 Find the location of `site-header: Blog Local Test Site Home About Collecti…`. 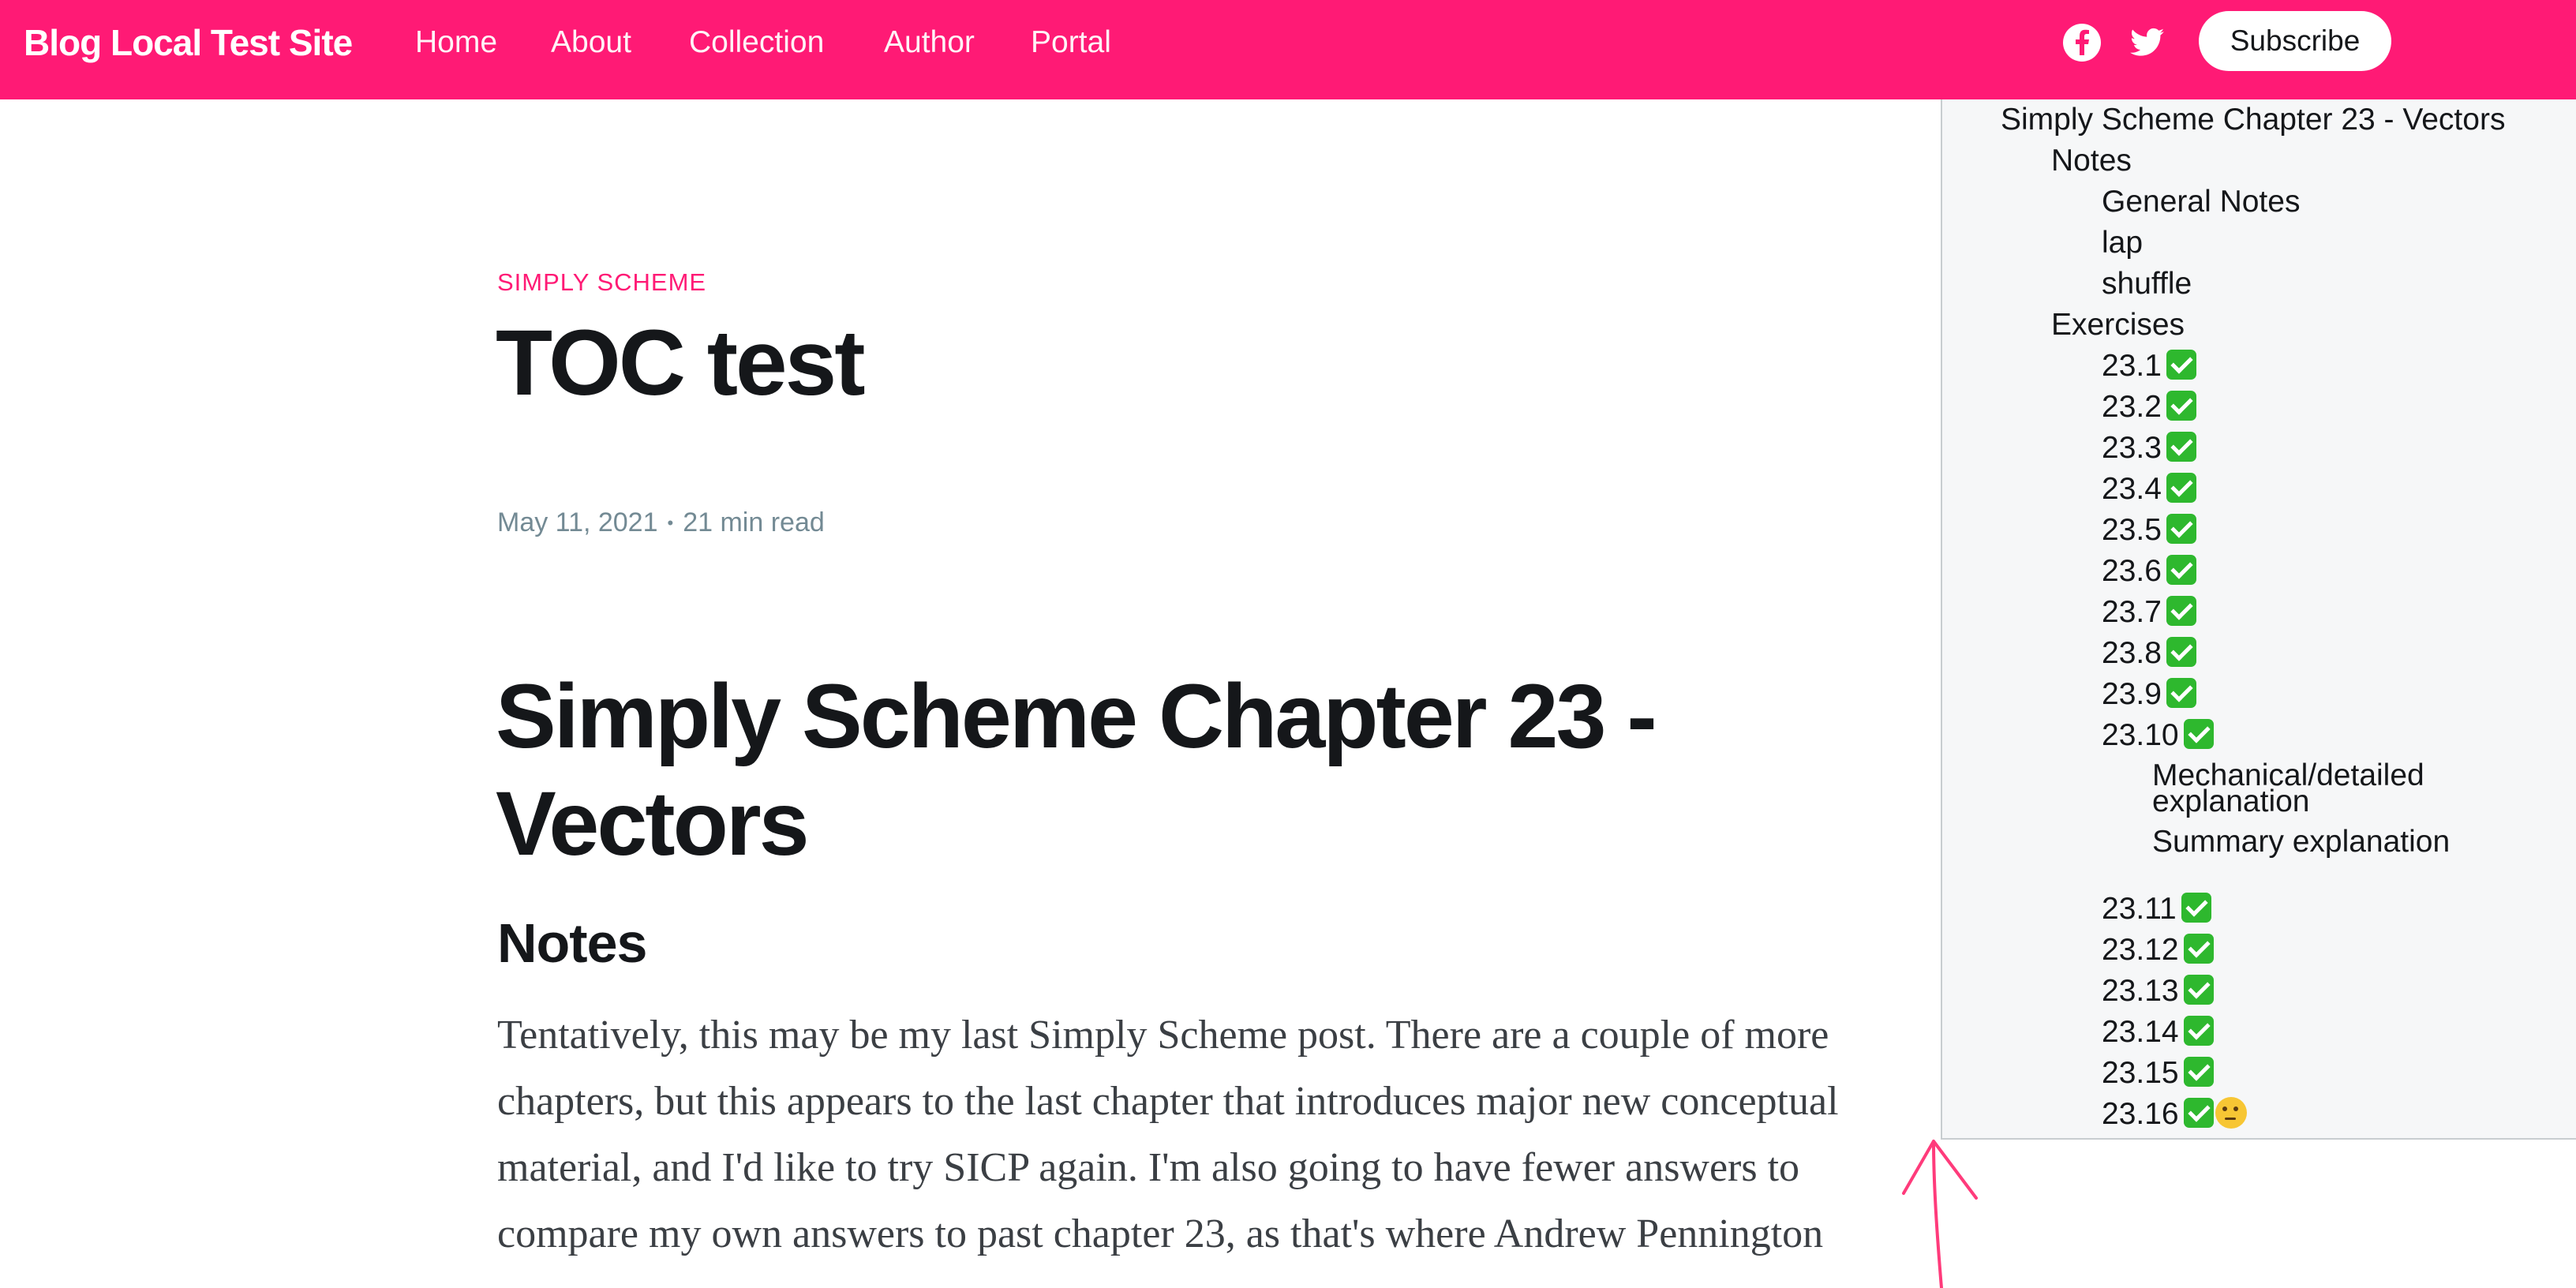

site-header: Blog Local Test Site Home About Collecti… is located at coordinates (1288, 49).